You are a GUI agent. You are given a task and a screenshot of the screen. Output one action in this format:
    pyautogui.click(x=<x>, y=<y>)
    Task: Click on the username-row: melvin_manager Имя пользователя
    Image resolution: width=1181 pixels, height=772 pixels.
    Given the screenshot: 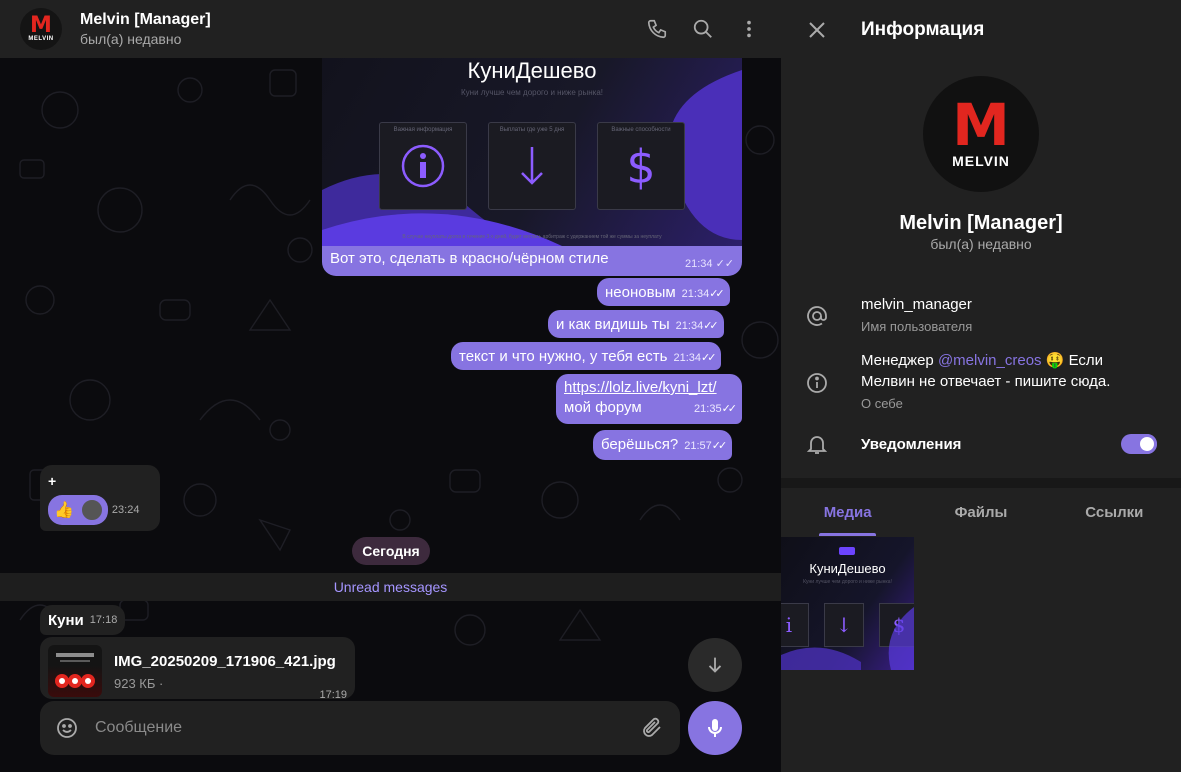 What is the action you would take?
    pyautogui.click(x=981, y=317)
    